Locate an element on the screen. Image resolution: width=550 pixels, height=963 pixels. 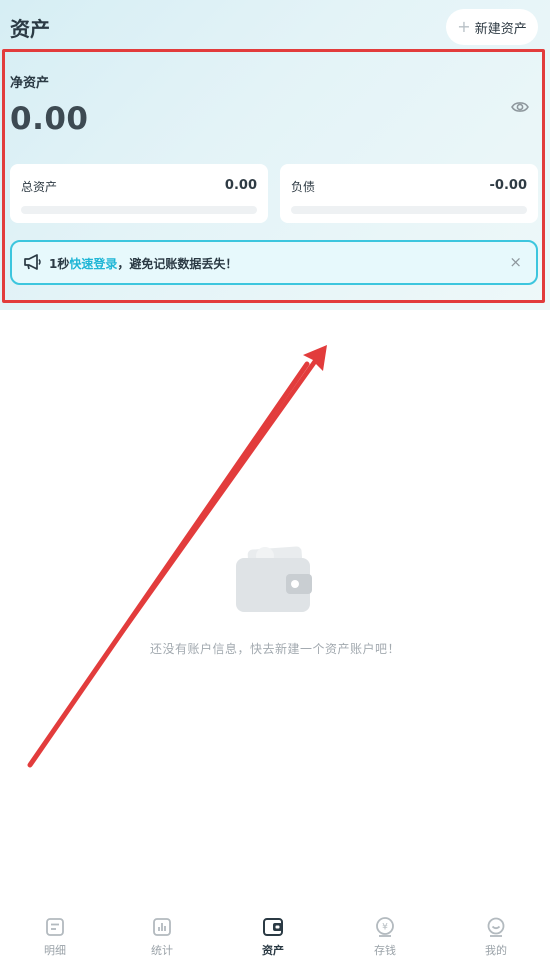
profile-icon is located at coordinates (496, 927).